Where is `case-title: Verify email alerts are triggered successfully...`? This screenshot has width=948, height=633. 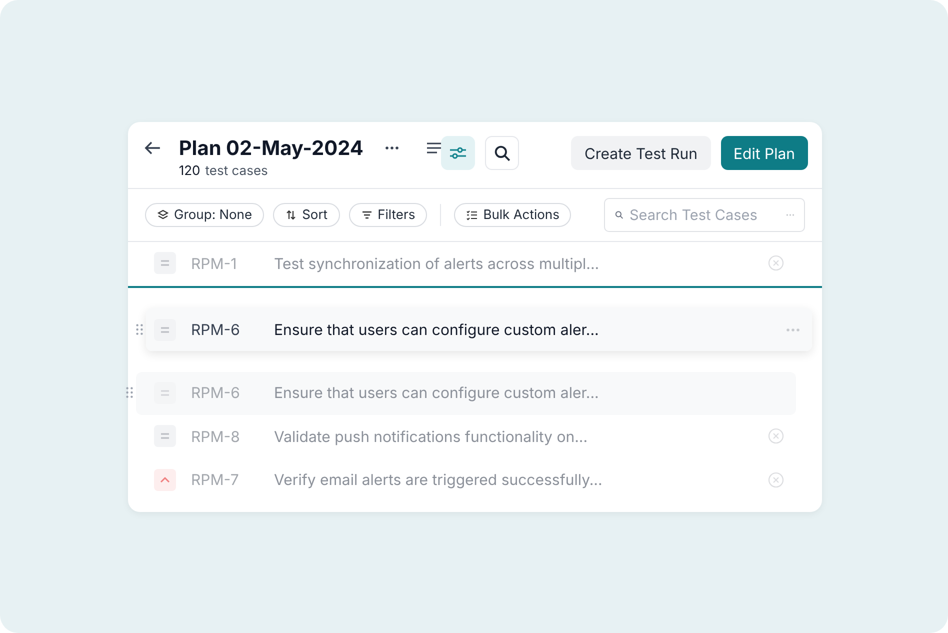 case-title: Verify email alerts are triggered successfully... is located at coordinates (439, 480).